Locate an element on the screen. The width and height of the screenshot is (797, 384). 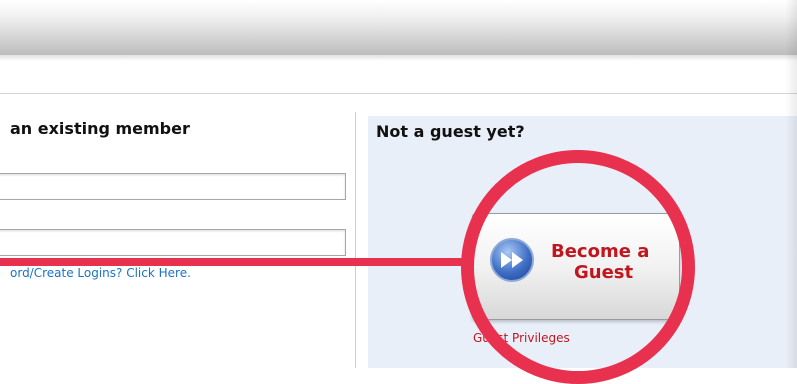
frame-shadow is located at coordinates (791, 184).